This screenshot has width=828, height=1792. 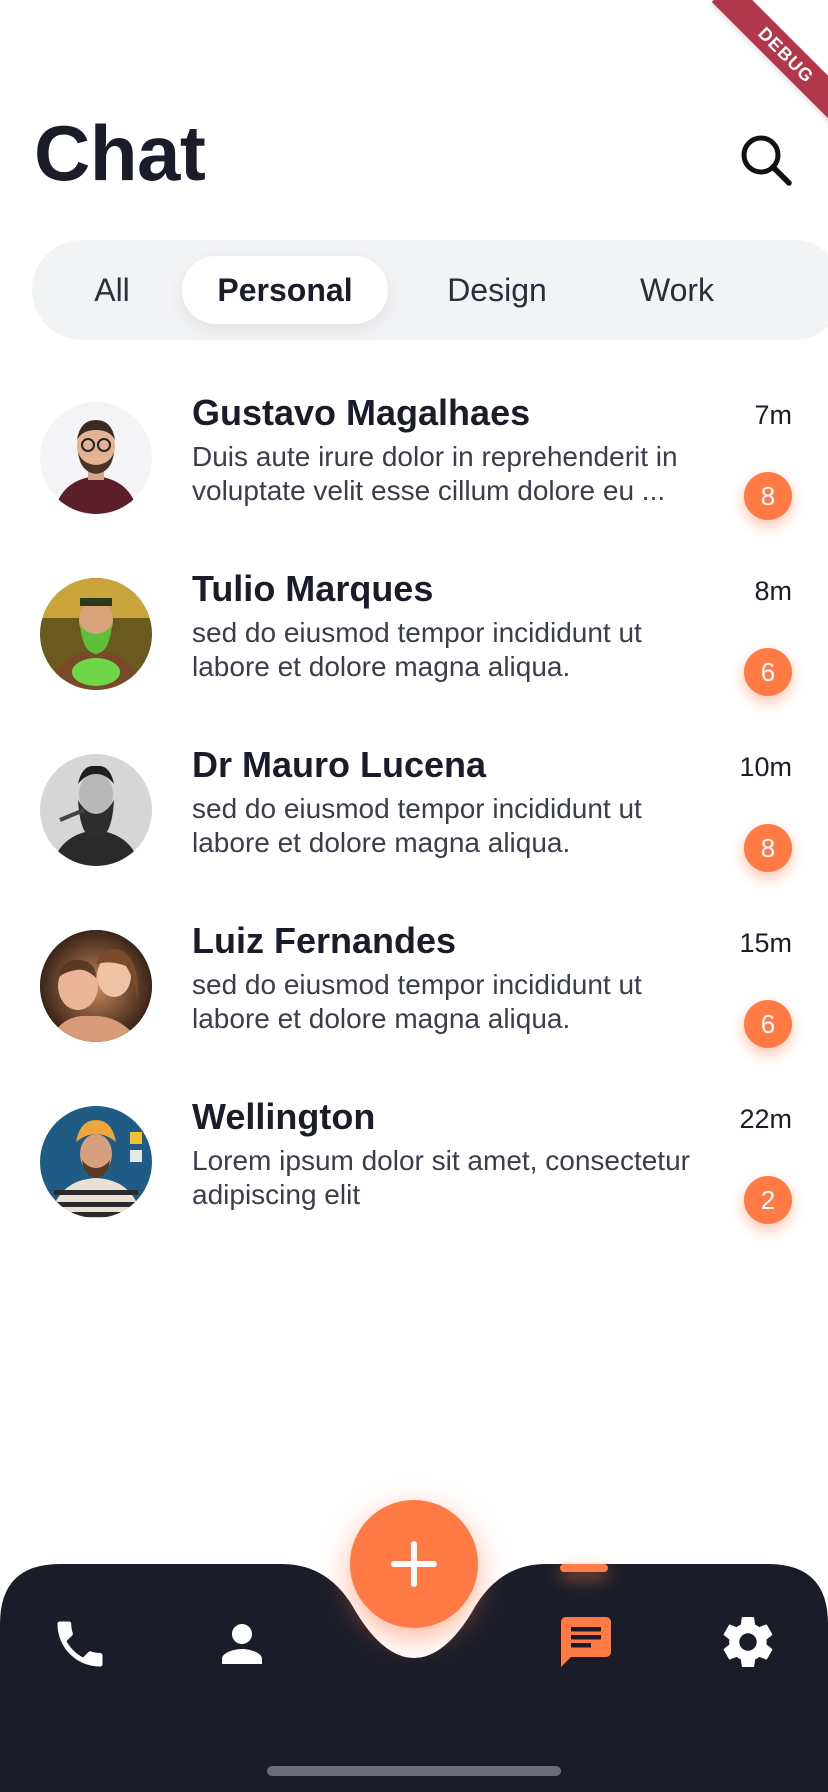 What do you see at coordinates (285, 290) in the screenshot?
I see `tab-personal: Personal` at bounding box center [285, 290].